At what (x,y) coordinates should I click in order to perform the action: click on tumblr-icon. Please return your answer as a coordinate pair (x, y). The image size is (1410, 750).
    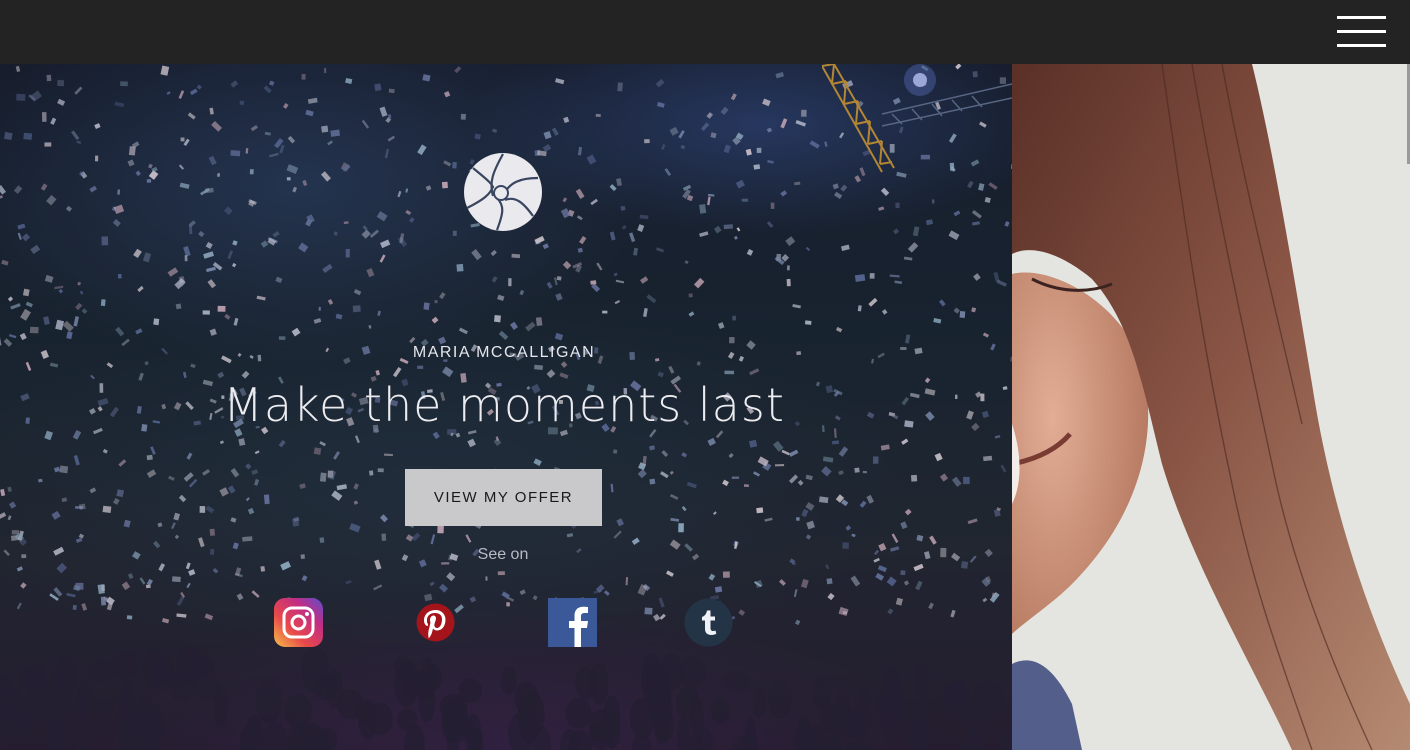
    Looking at the image, I should click on (708, 622).